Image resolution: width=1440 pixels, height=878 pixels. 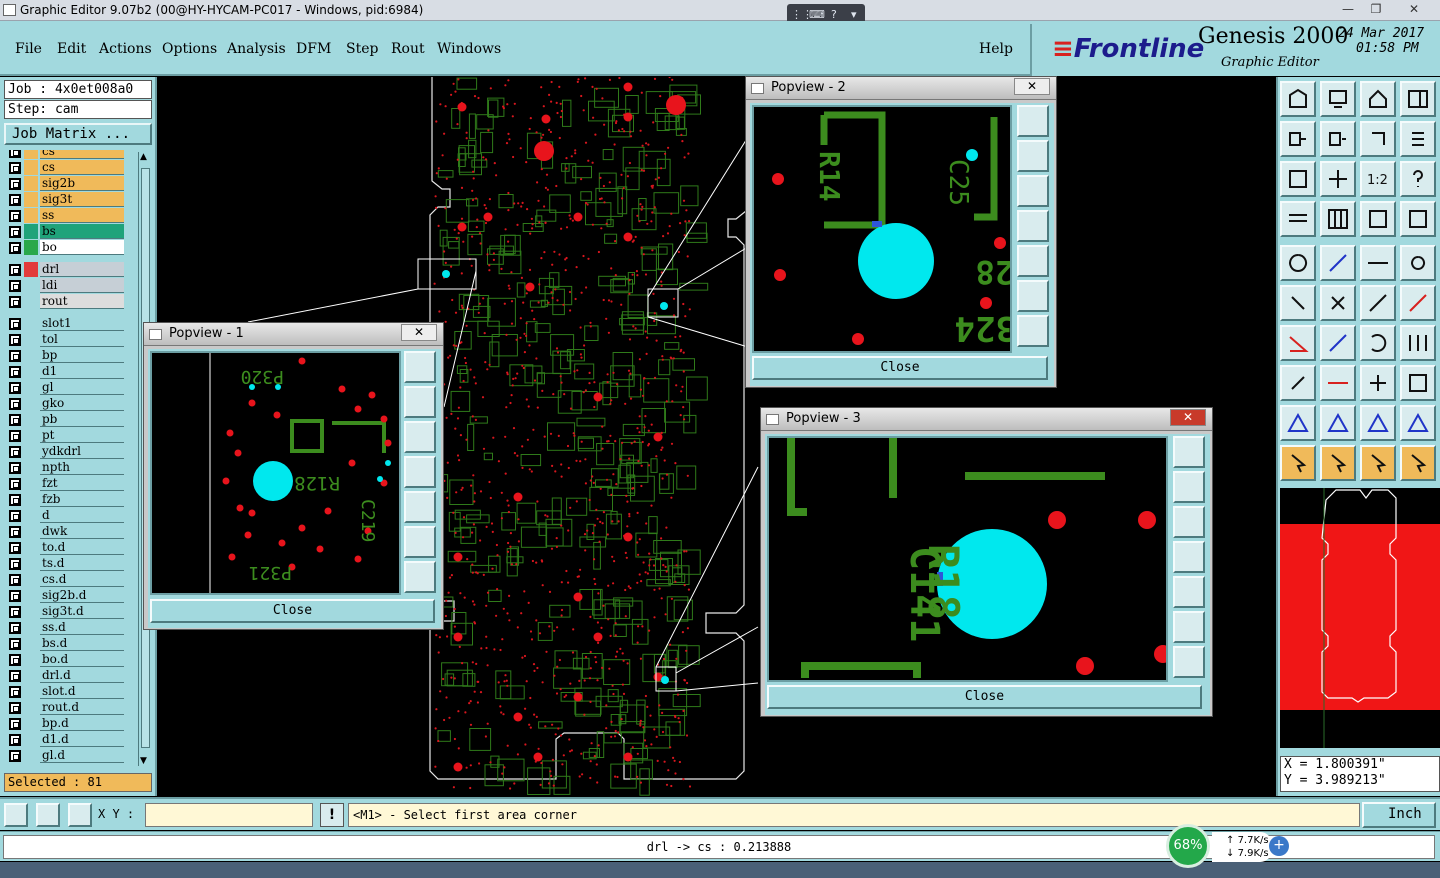 I want to click on line-red-icon, so click(x=1418, y=303).